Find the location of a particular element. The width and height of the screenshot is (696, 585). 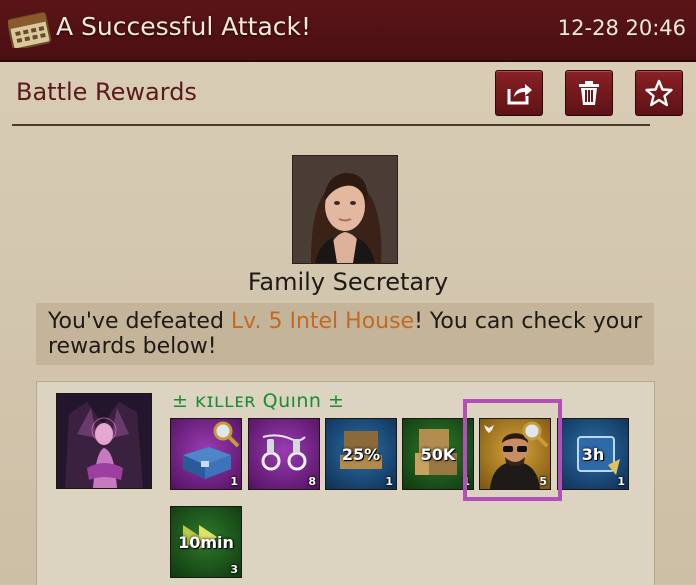

share-icon is located at coordinates (519, 94).